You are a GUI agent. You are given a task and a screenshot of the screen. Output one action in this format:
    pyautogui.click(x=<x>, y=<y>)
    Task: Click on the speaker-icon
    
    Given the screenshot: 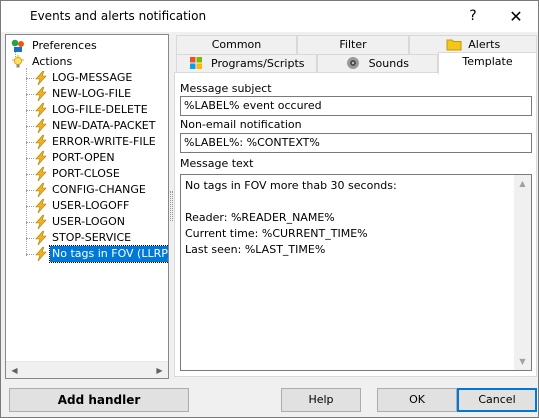 What is the action you would take?
    pyautogui.click(x=353, y=63)
    